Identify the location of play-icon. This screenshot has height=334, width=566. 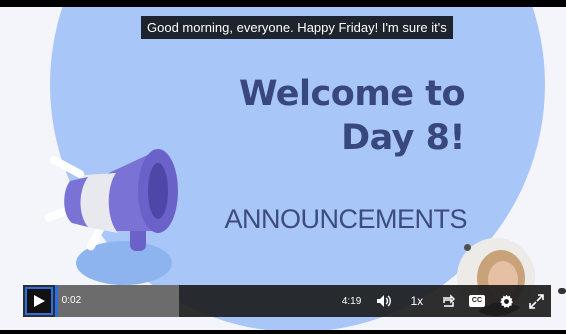
(39, 301).